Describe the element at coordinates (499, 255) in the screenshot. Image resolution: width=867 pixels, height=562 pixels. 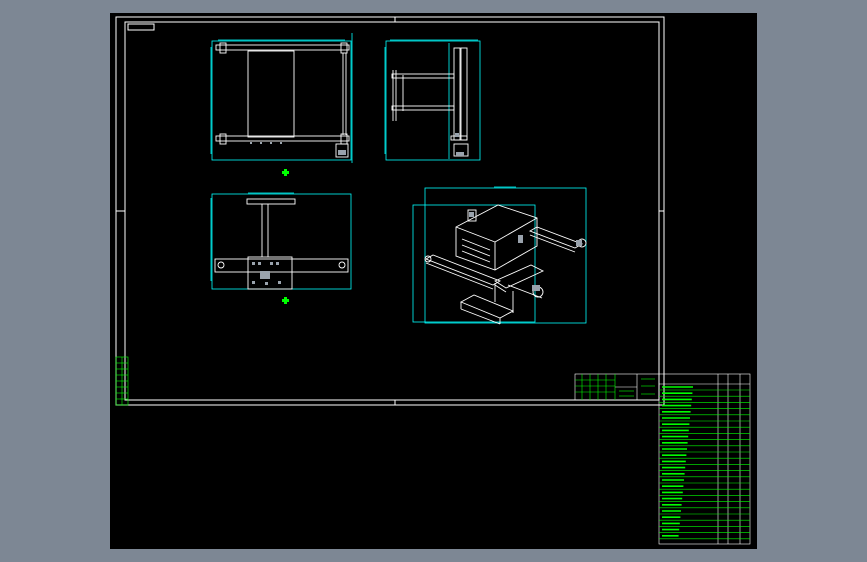
I see `isometric-view` at that location.